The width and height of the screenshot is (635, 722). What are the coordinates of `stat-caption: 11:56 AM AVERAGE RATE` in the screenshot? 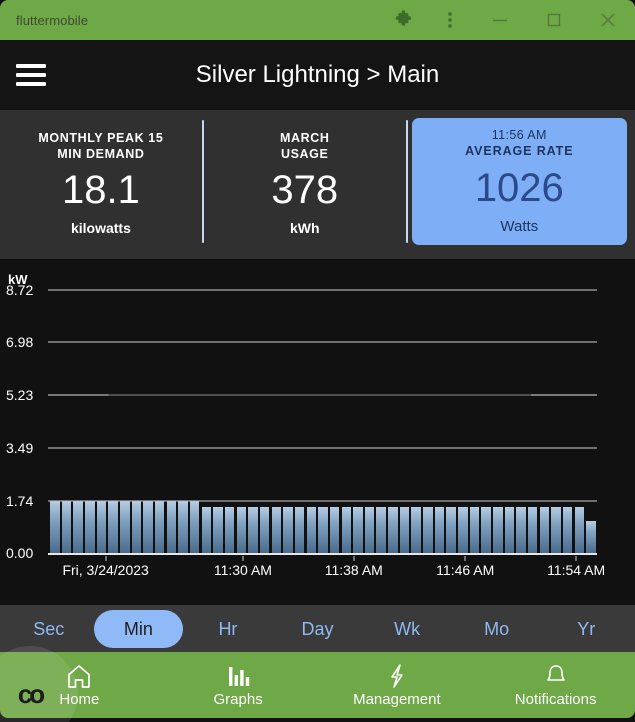 It's located at (519, 143).